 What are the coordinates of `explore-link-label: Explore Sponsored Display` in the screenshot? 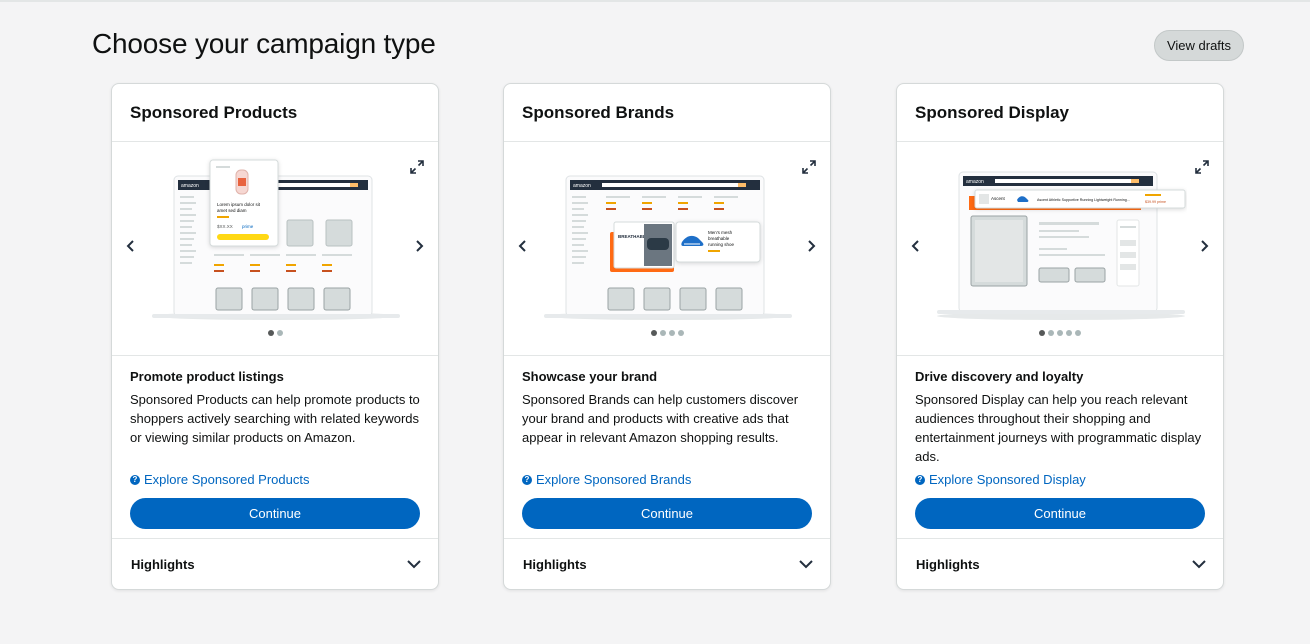 It's located at (1007, 479).